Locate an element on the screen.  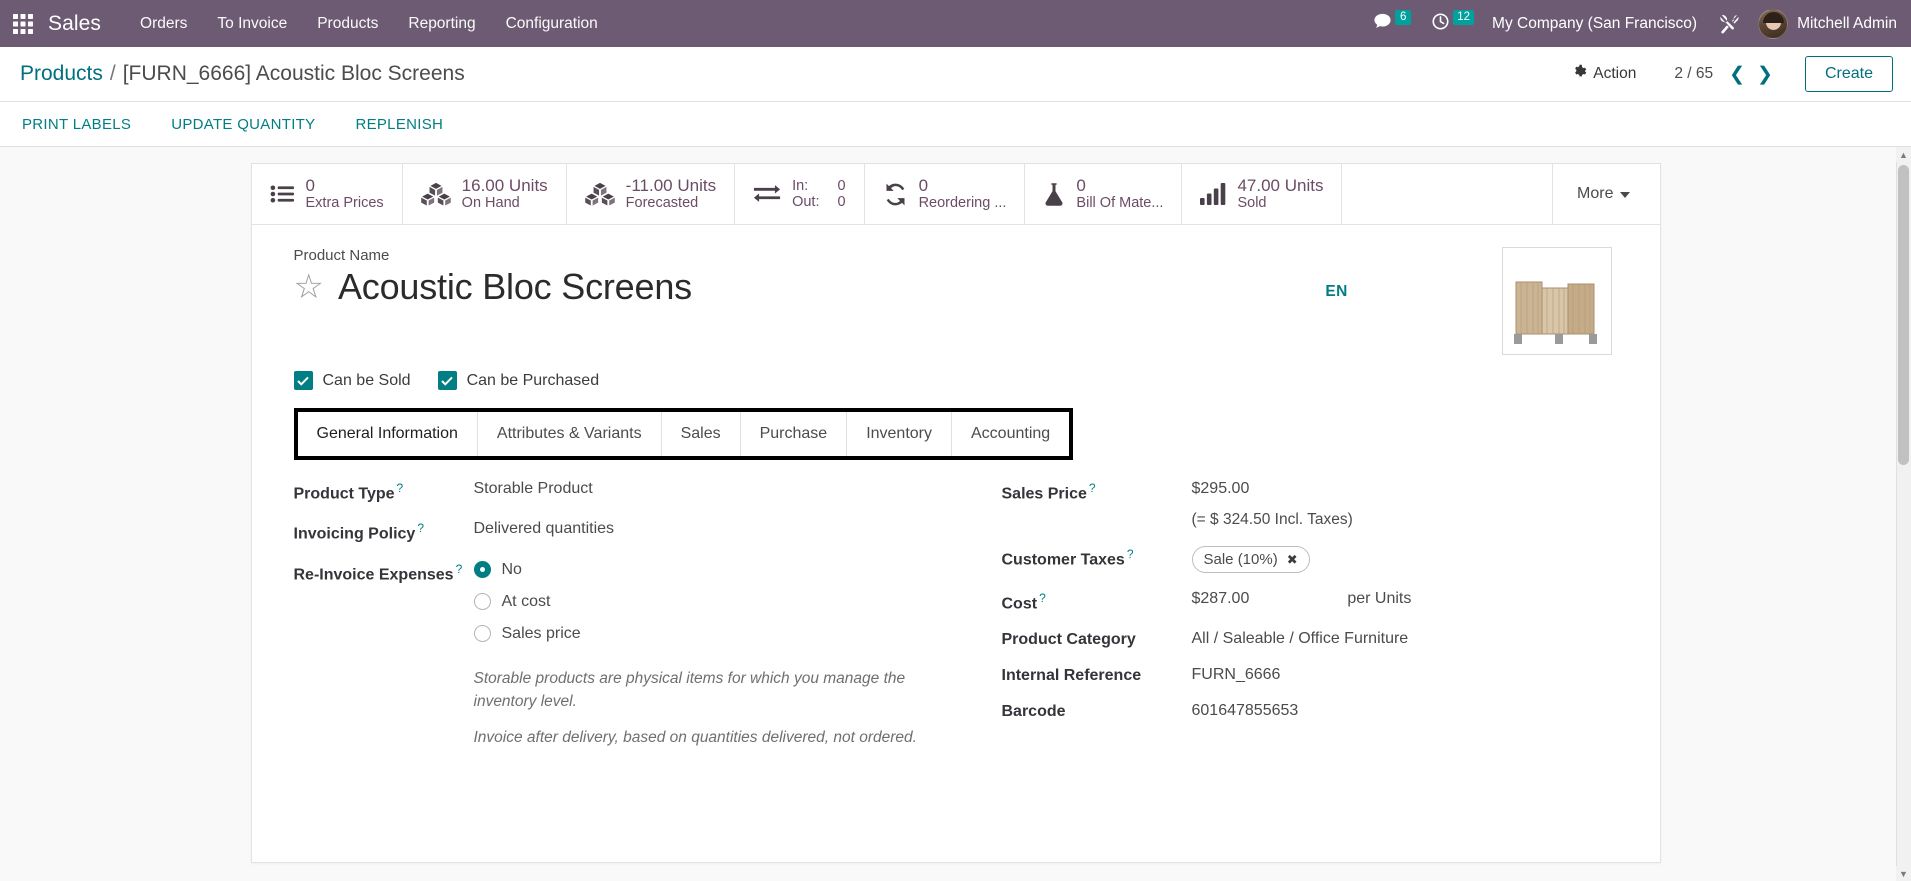
tools-icon is located at coordinates (1729, 23).